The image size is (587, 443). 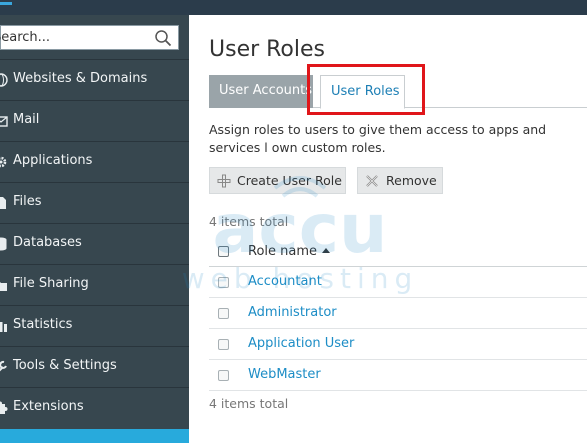 What do you see at coordinates (3, 366) in the screenshot?
I see `wrench-icon` at bounding box center [3, 366].